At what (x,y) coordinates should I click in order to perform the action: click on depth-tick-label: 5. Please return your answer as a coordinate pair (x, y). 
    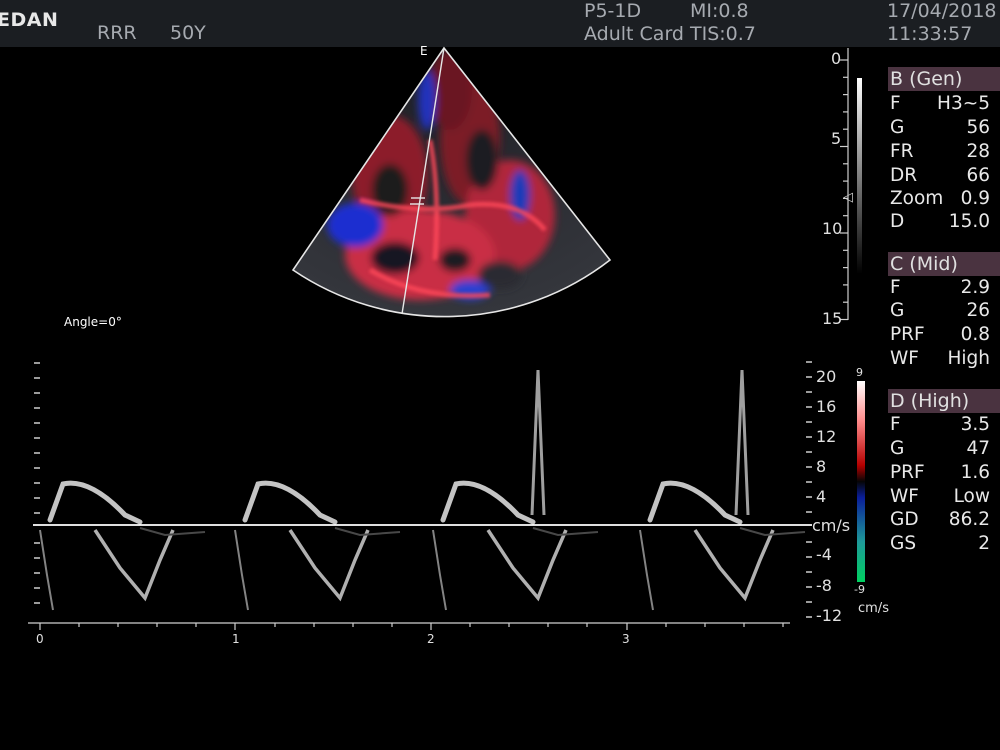
    Looking at the image, I should click on (836, 138).